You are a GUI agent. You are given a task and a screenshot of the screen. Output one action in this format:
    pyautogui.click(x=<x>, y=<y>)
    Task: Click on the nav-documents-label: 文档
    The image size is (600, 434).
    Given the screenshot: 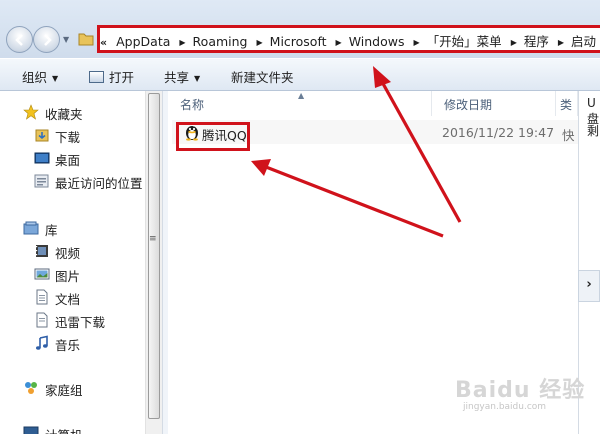 What is the action you would take?
    pyautogui.click(x=68, y=299)
    